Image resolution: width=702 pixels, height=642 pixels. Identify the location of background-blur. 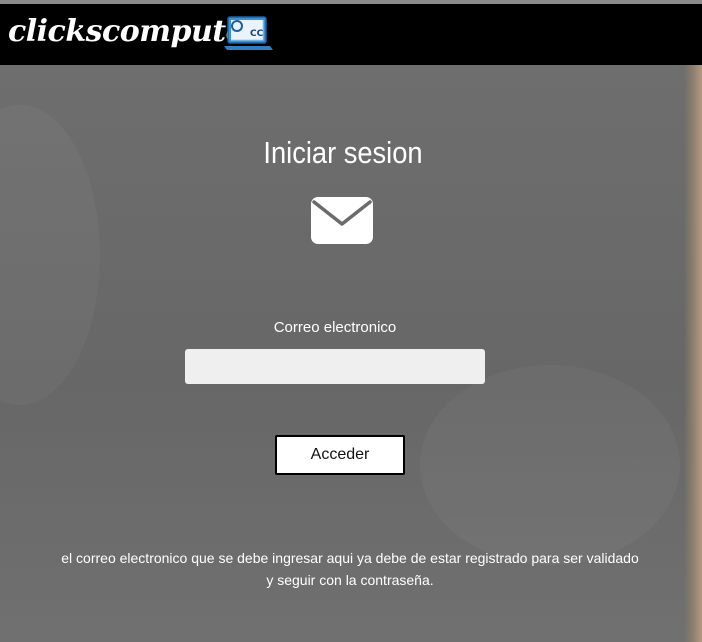
(550, 465).